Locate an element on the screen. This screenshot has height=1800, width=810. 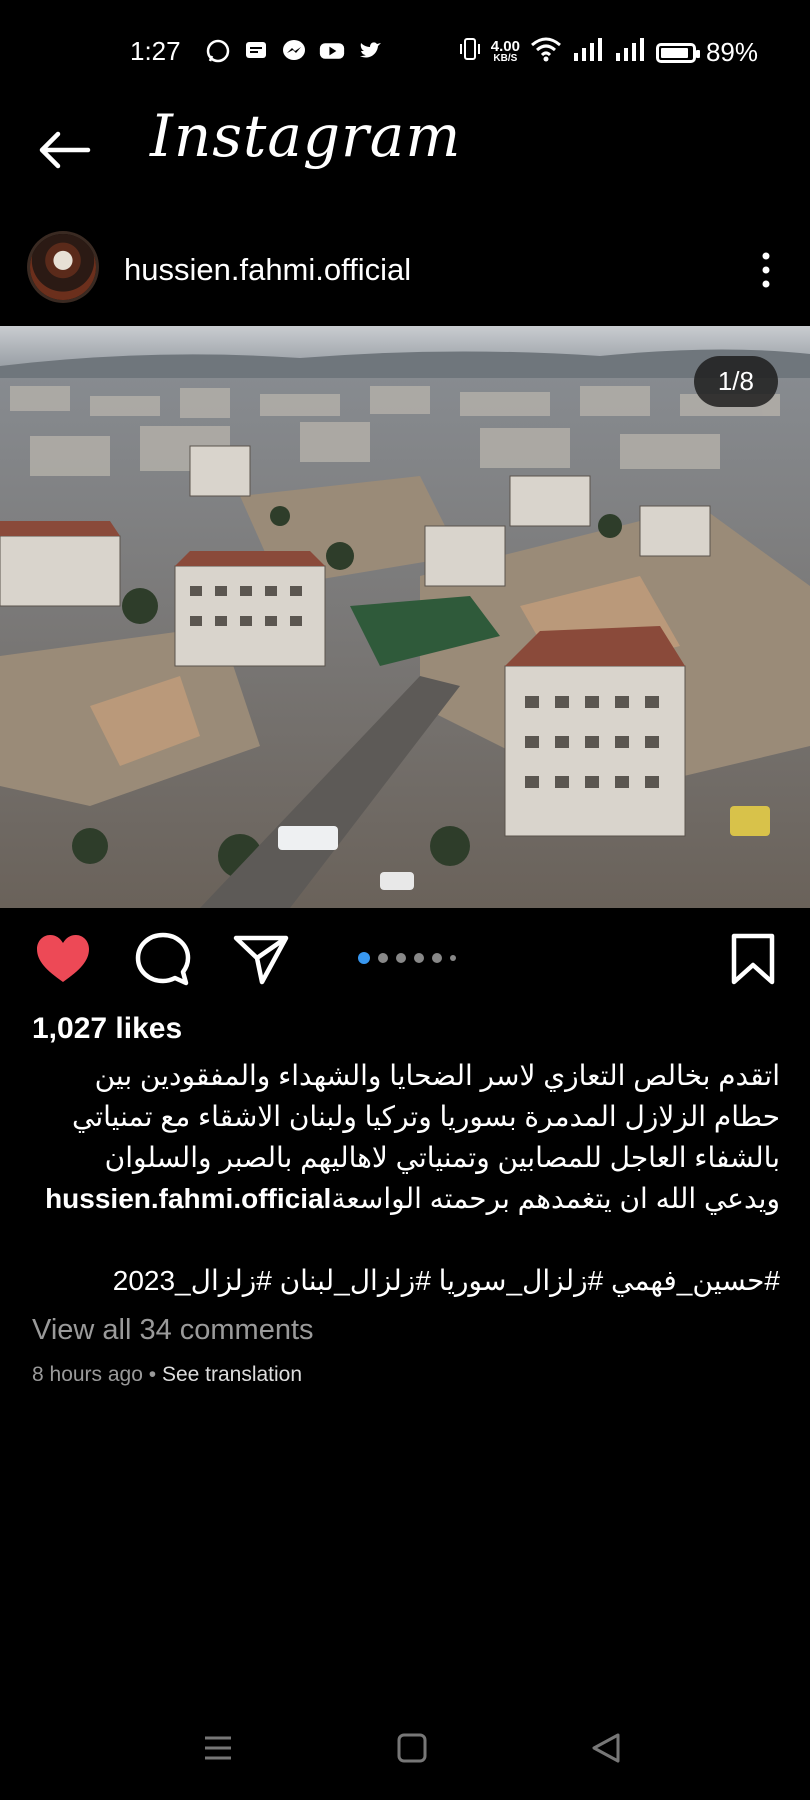
twitter-icon is located at coordinates (370, 51).